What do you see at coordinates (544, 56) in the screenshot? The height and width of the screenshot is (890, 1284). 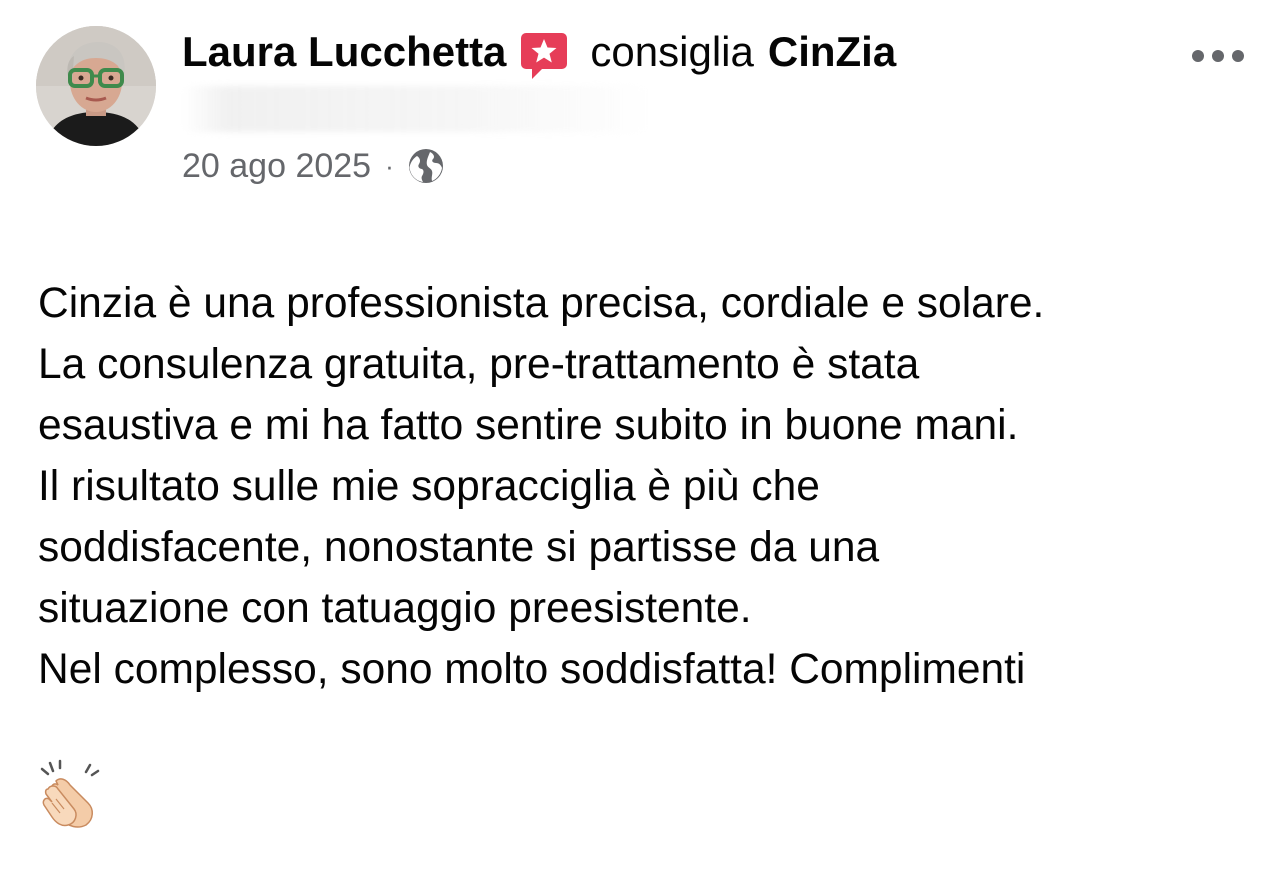 I see `recommendation-star-icon` at bounding box center [544, 56].